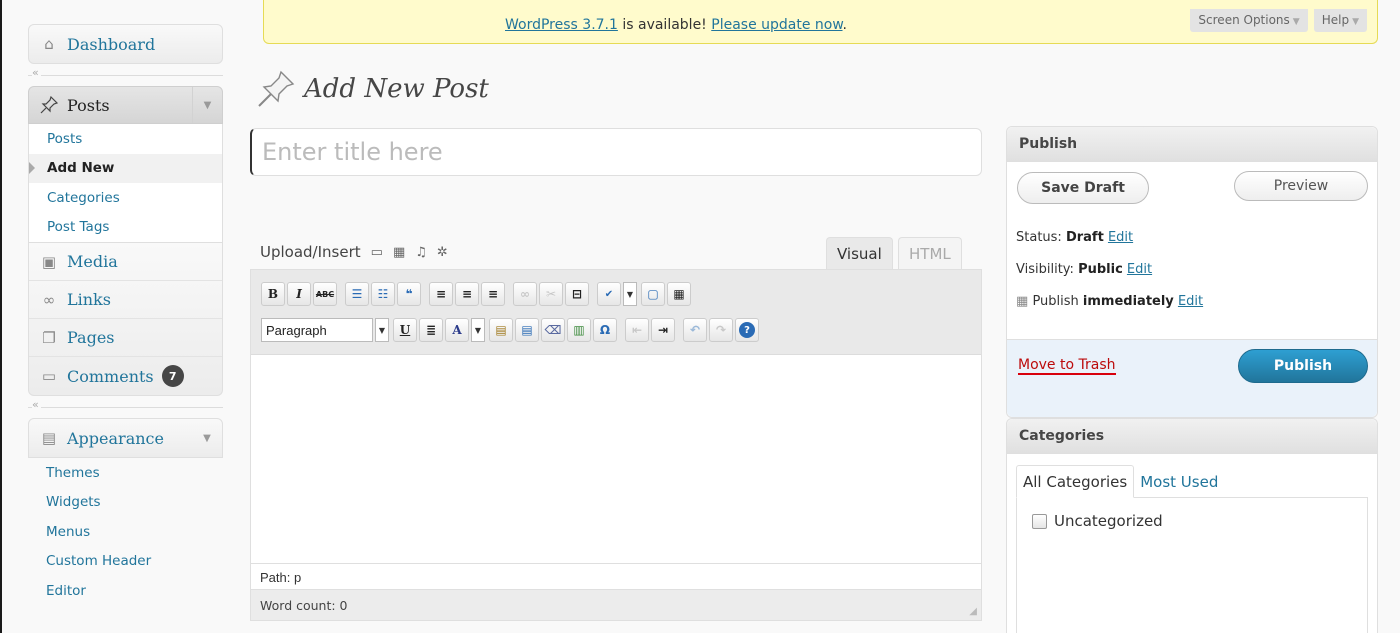 The width and height of the screenshot is (1400, 633). I want to click on paste-text-icon: ▤, so click(501, 330).